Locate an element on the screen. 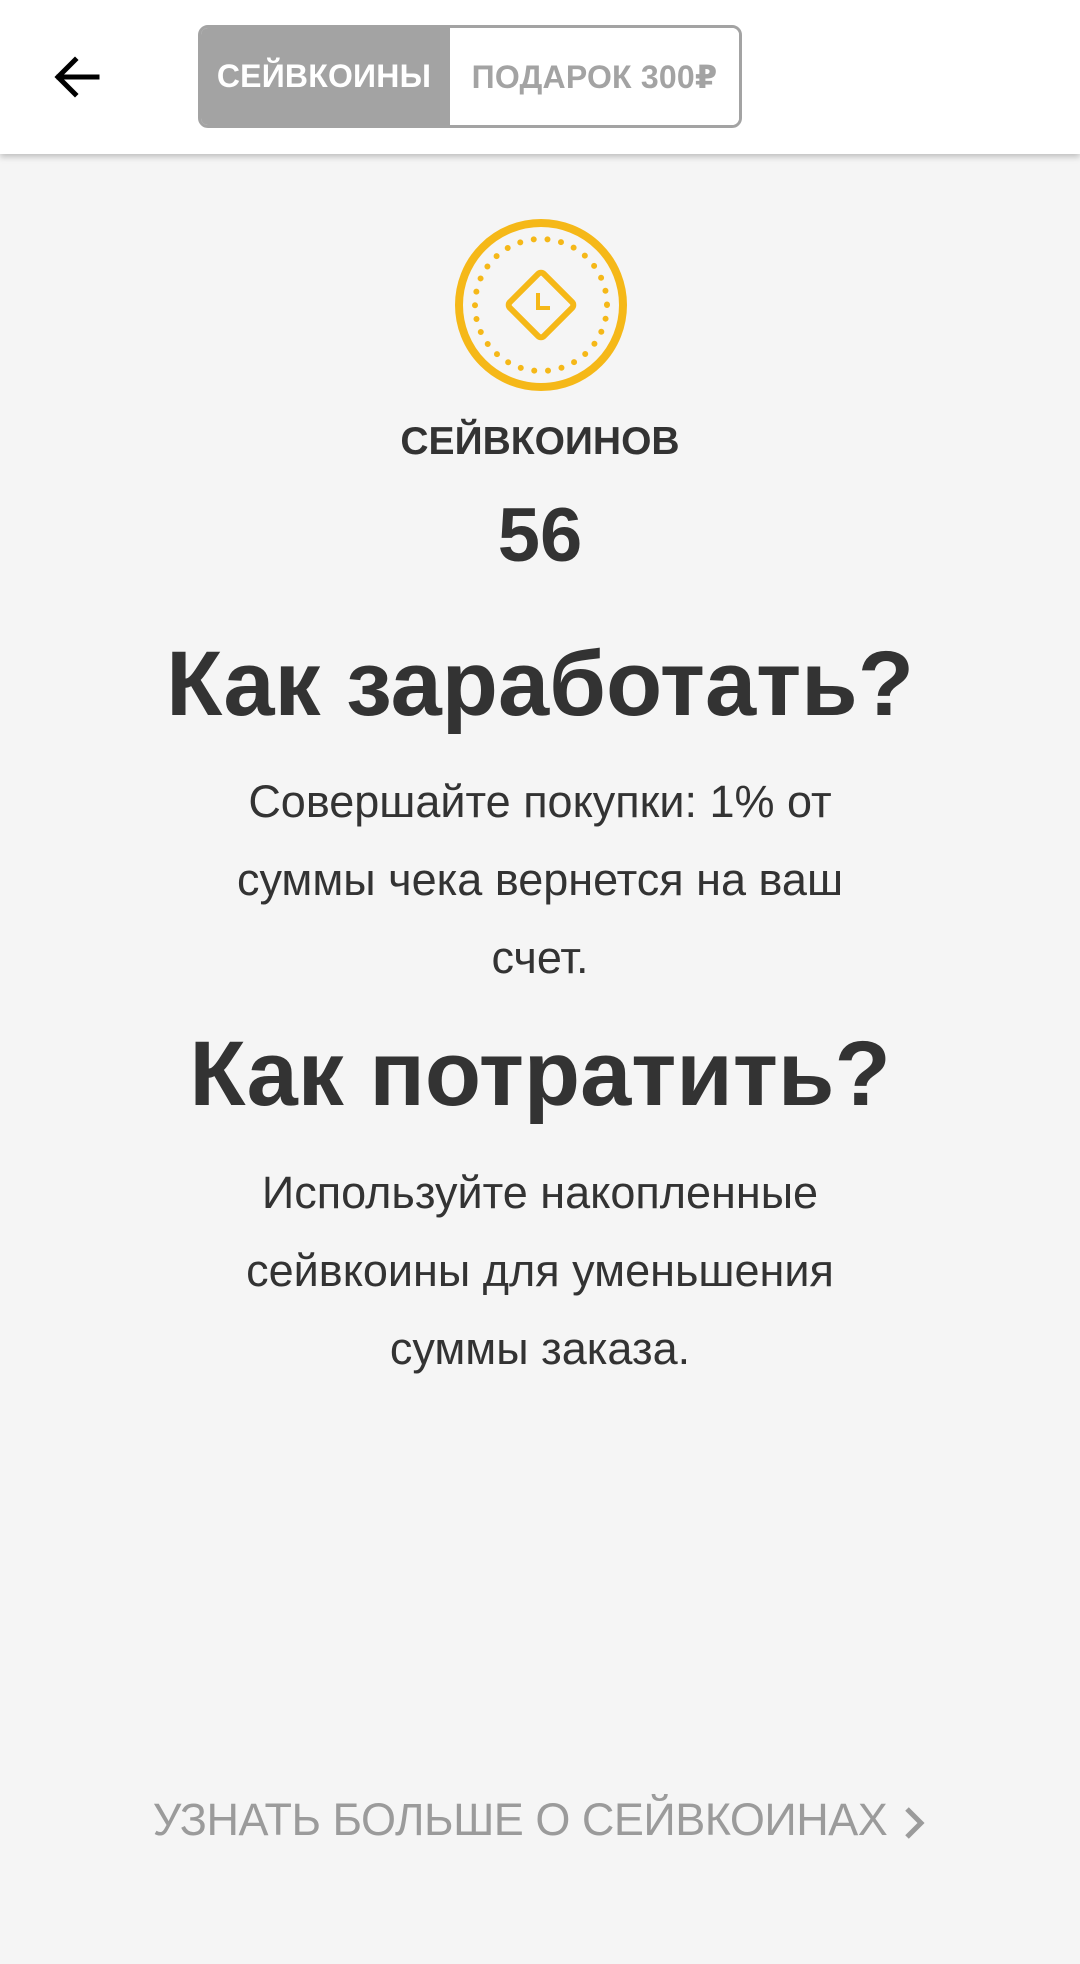 The image size is (1080, 1964). learn-more-link: УЗНАТЬ БОЛЬШЕ О СЕЙВКОИНАХ is located at coordinates (540, 1820).